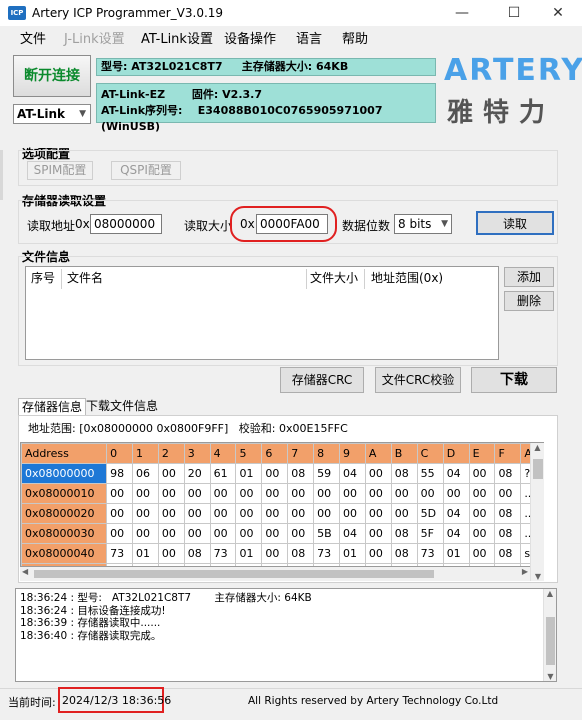 The height and width of the screenshot is (720, 582). I want to click on log-vscroll: ▲ ▼, so click(549, 635).